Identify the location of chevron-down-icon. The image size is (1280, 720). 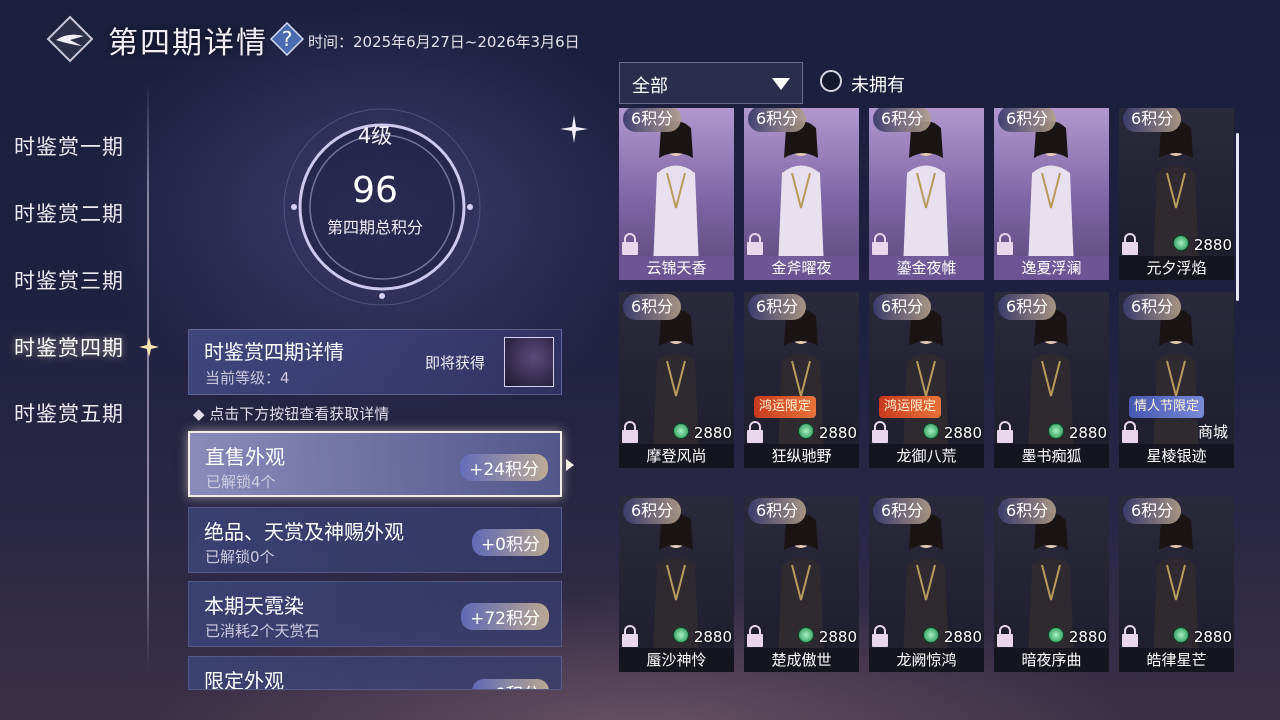
(781, 84).